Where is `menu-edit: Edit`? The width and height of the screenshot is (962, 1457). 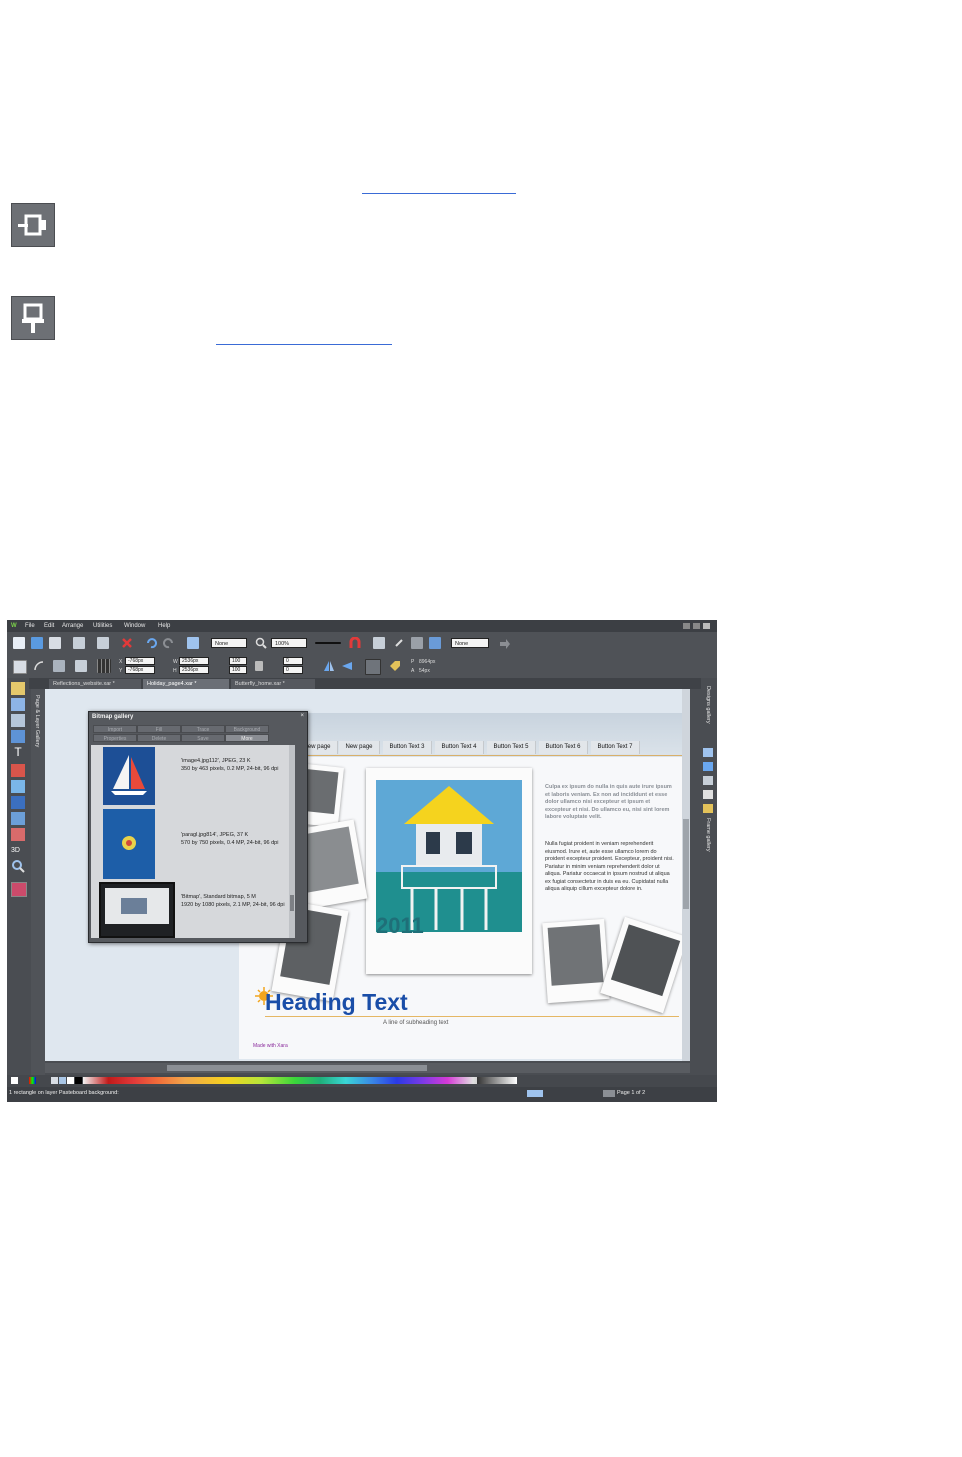
menu-edit: Edit is located at coordinates (49, 626).